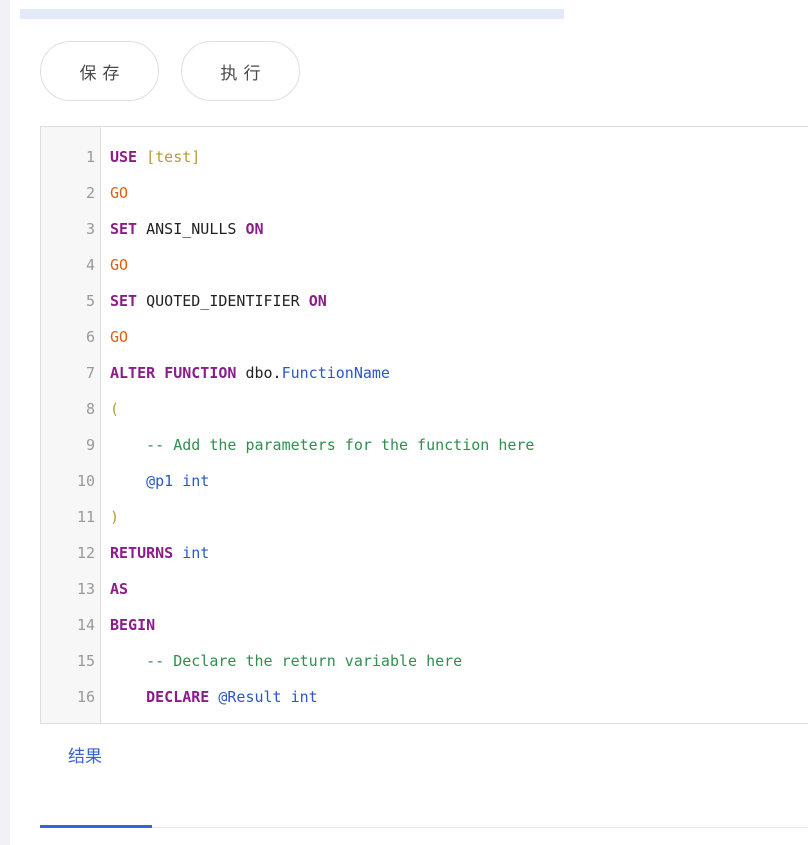  I want to click on line-number: 3, so click(90, 229).